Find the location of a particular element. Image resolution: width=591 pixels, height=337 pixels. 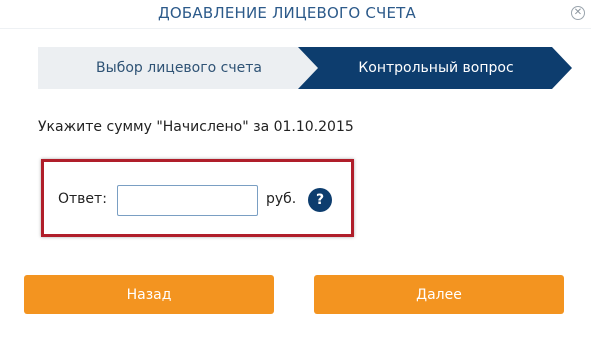

step-control-question: Контрольный вопрос is located at coordinates (436, 68).